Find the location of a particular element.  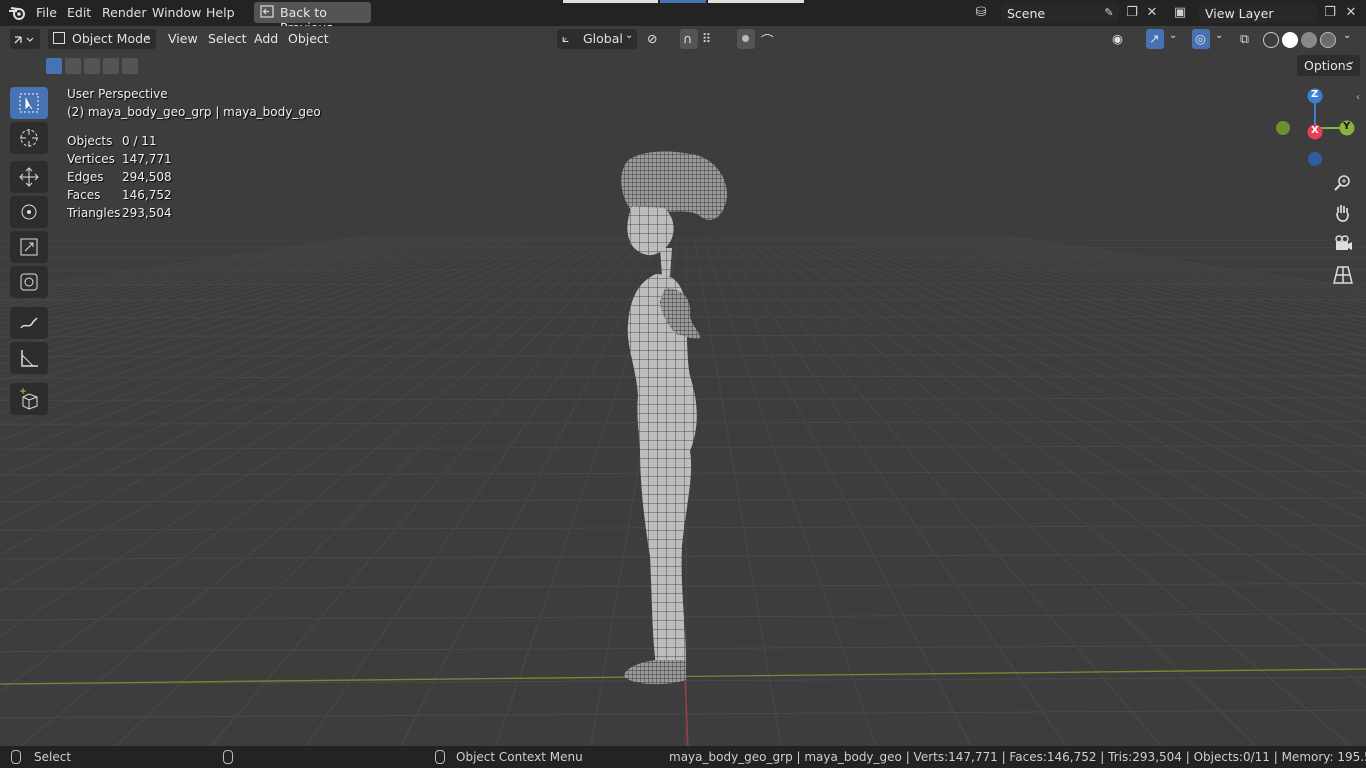

menu-window: Window is located at coordinates (176, 12).